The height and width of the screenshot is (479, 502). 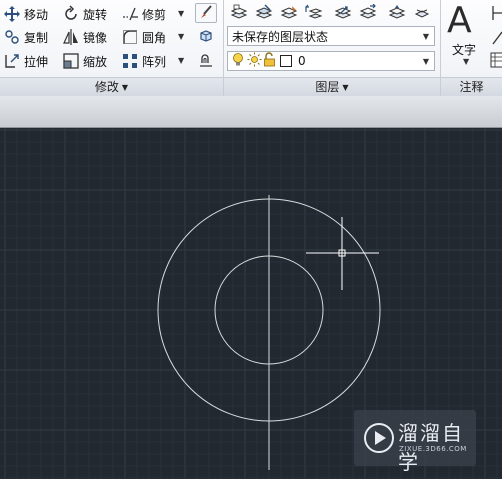 I want to click on table-icon, so click(x=496, y=61).